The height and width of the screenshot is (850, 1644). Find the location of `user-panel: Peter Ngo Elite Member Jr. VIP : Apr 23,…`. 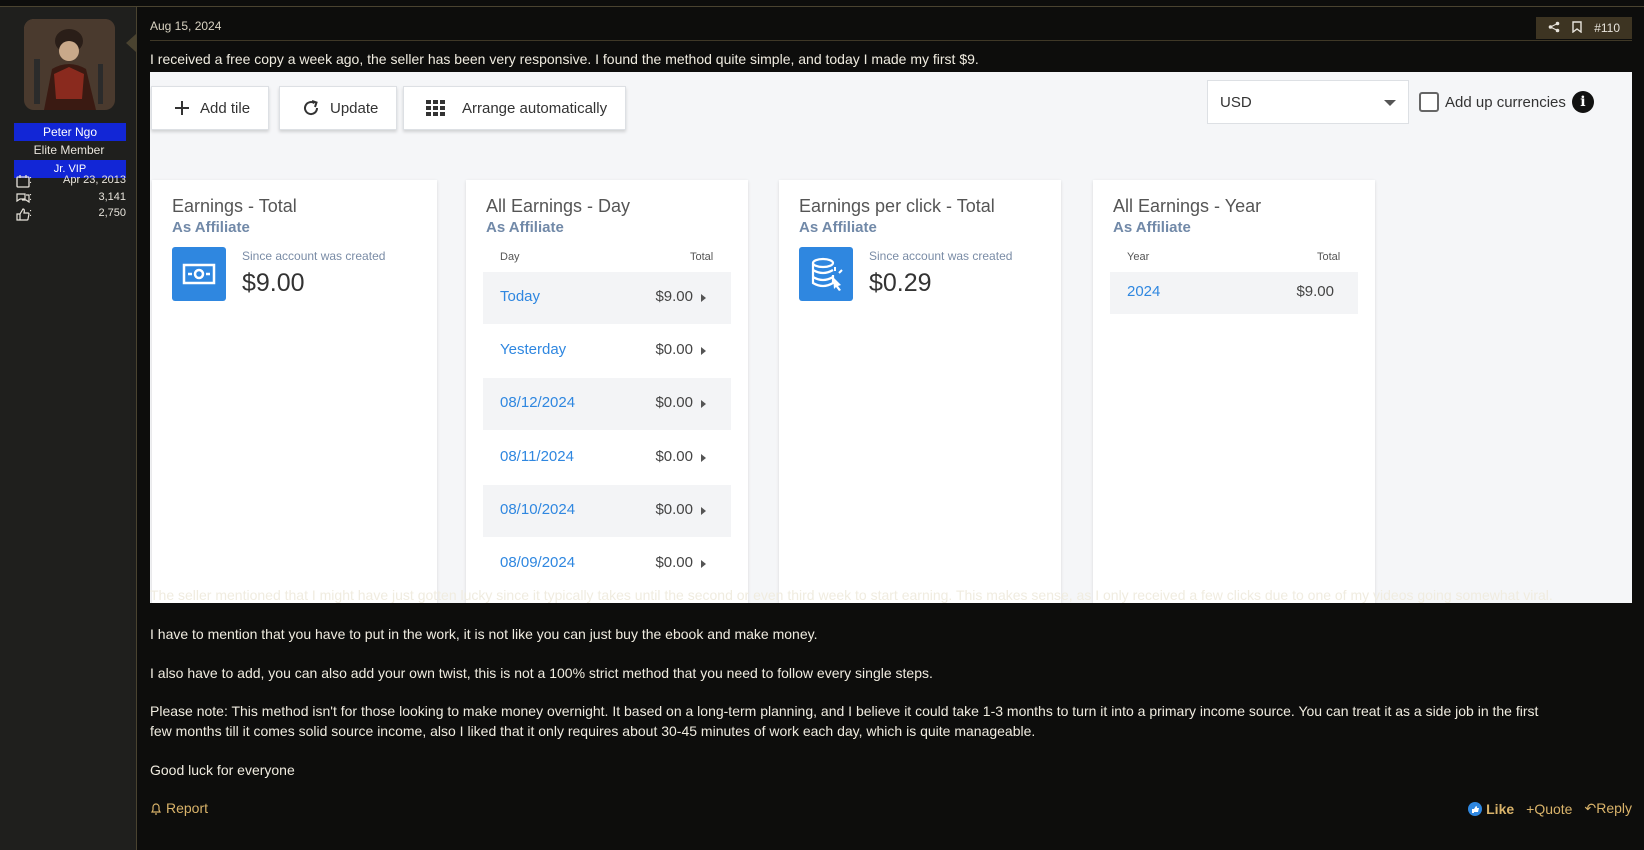

user-panel: Peter Ngo Elite Member Jr. VIP : Apr 23,… is located at coordinates (68, 428).